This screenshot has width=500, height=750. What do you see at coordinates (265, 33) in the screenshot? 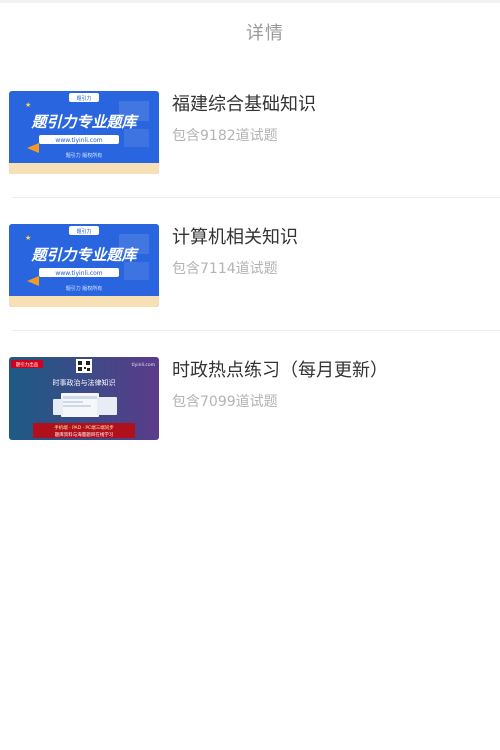
I see `page-title: 详情` at bounding box center [265, 33].